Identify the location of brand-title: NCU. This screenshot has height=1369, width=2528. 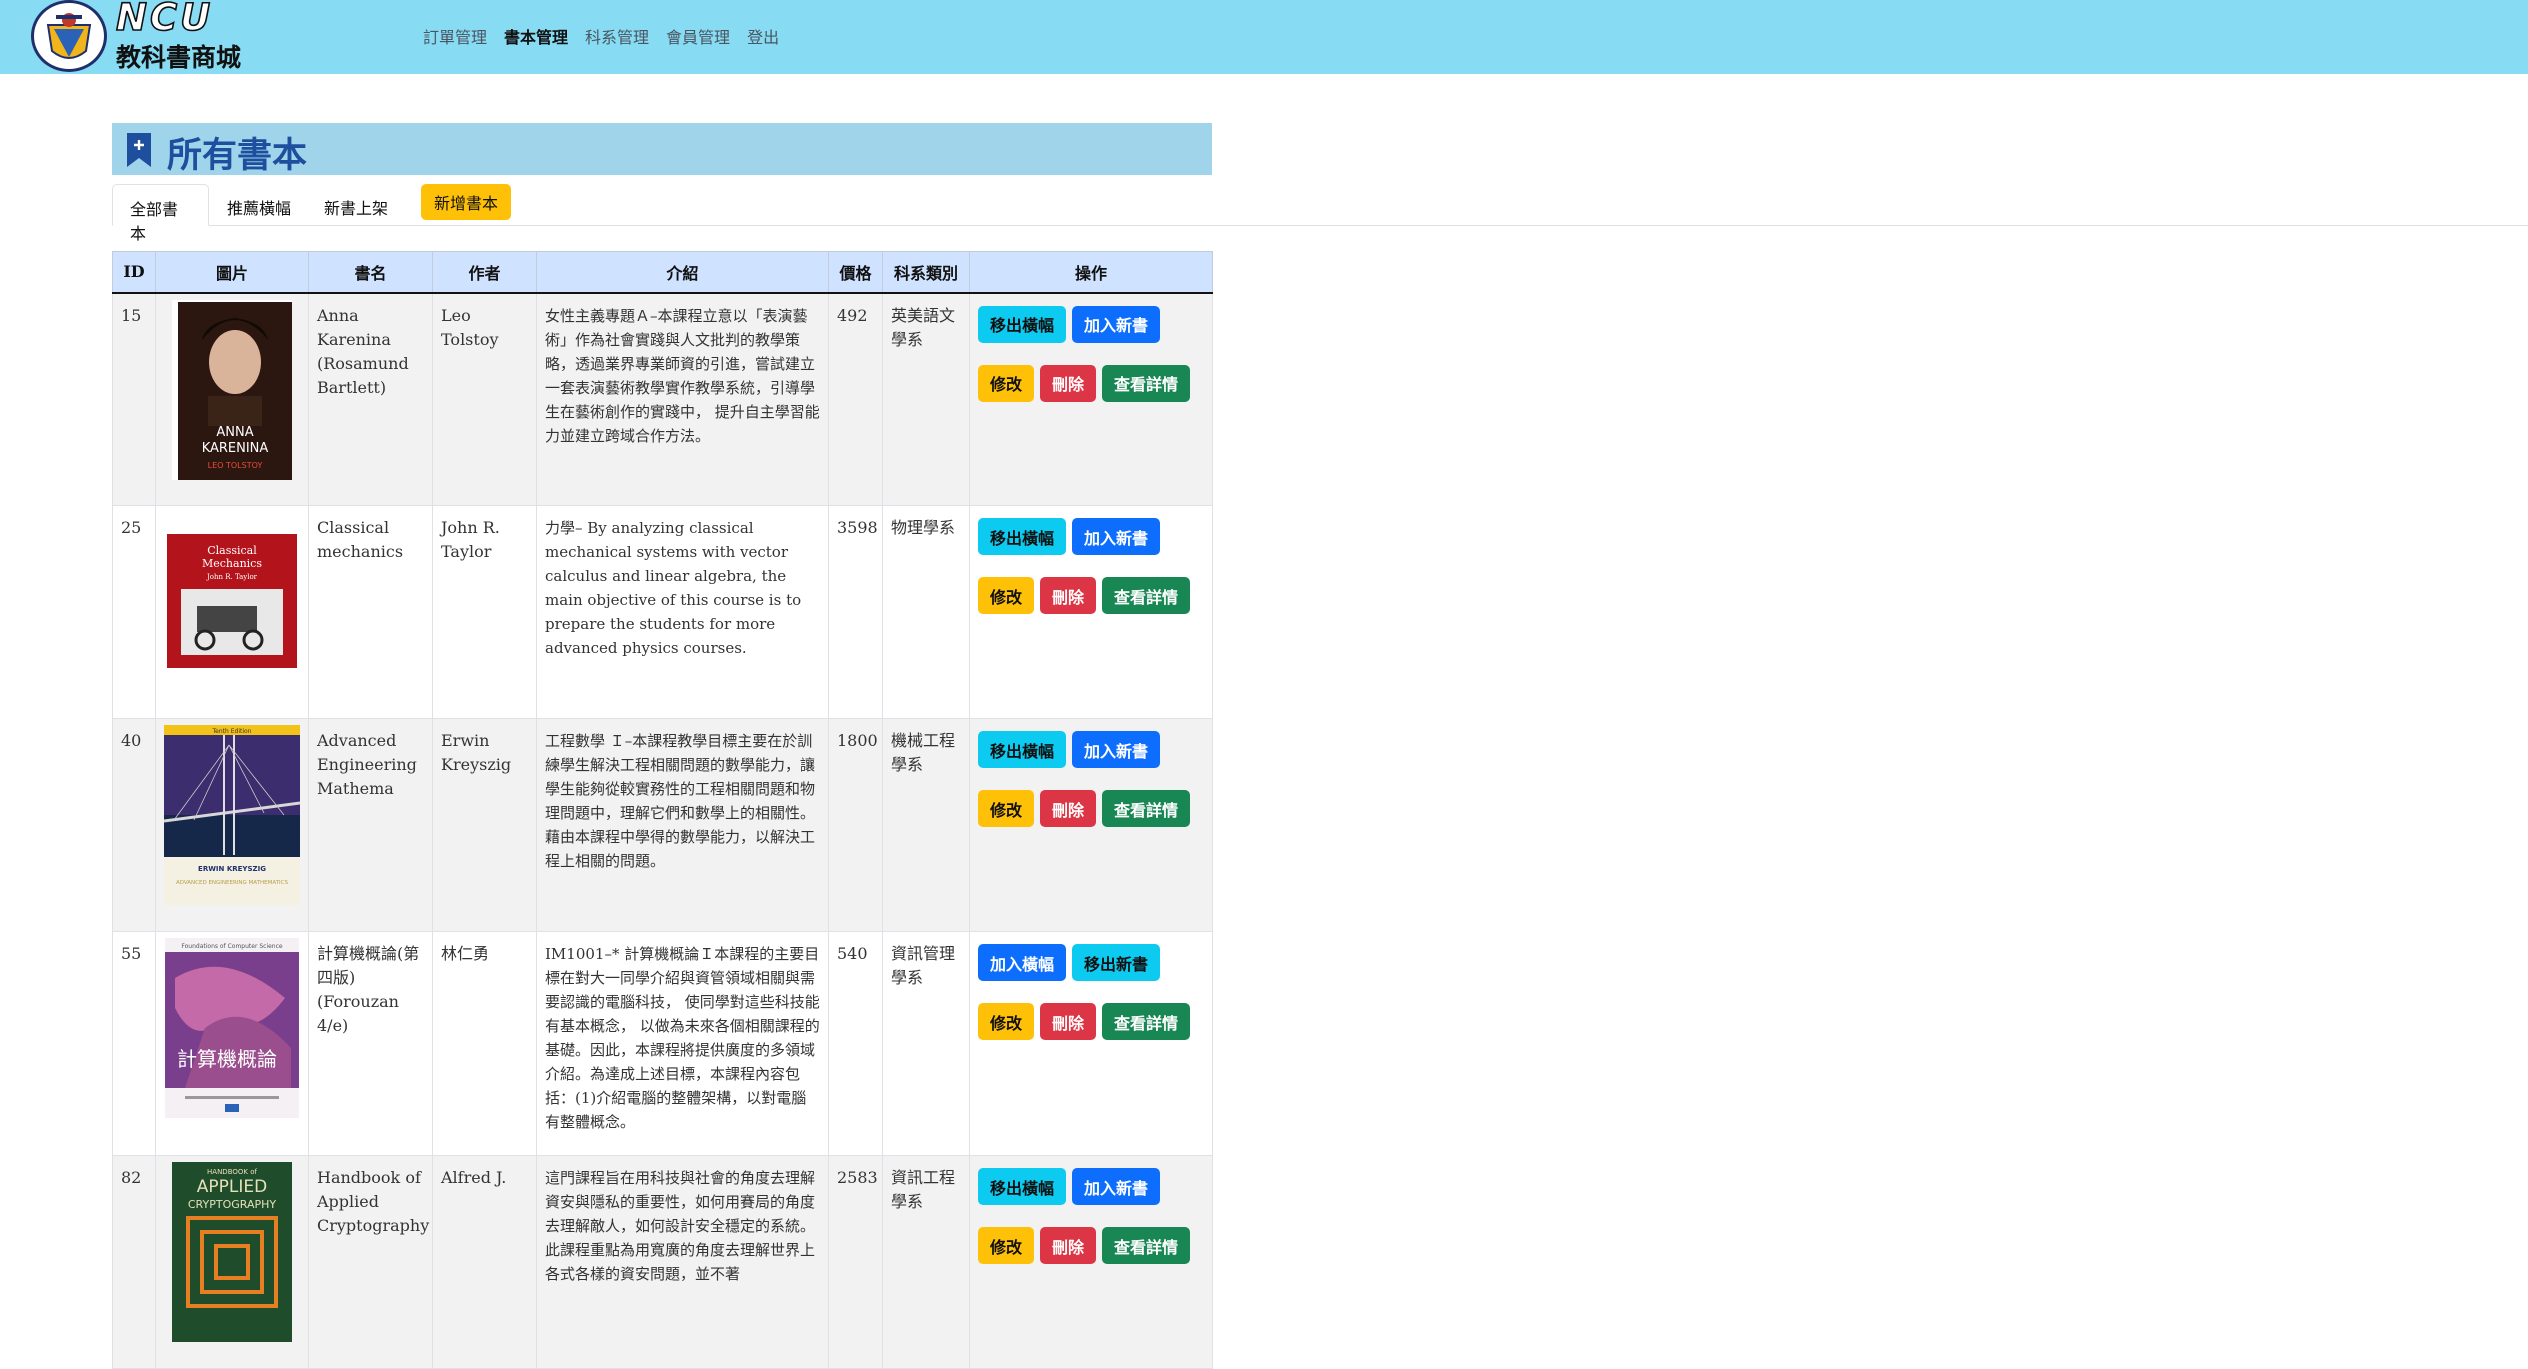
(164, 20).